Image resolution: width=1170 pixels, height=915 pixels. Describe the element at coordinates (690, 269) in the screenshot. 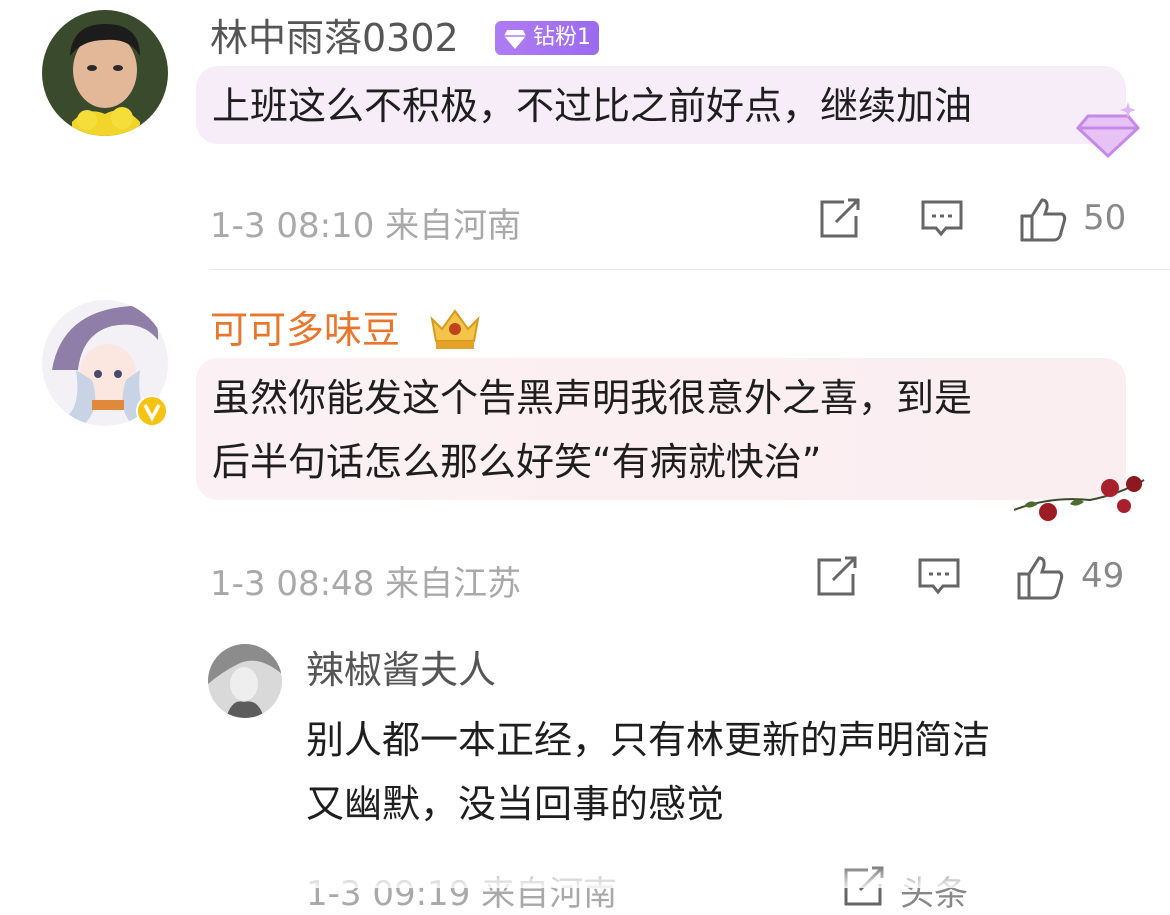

I see `comment-divider` at that location.